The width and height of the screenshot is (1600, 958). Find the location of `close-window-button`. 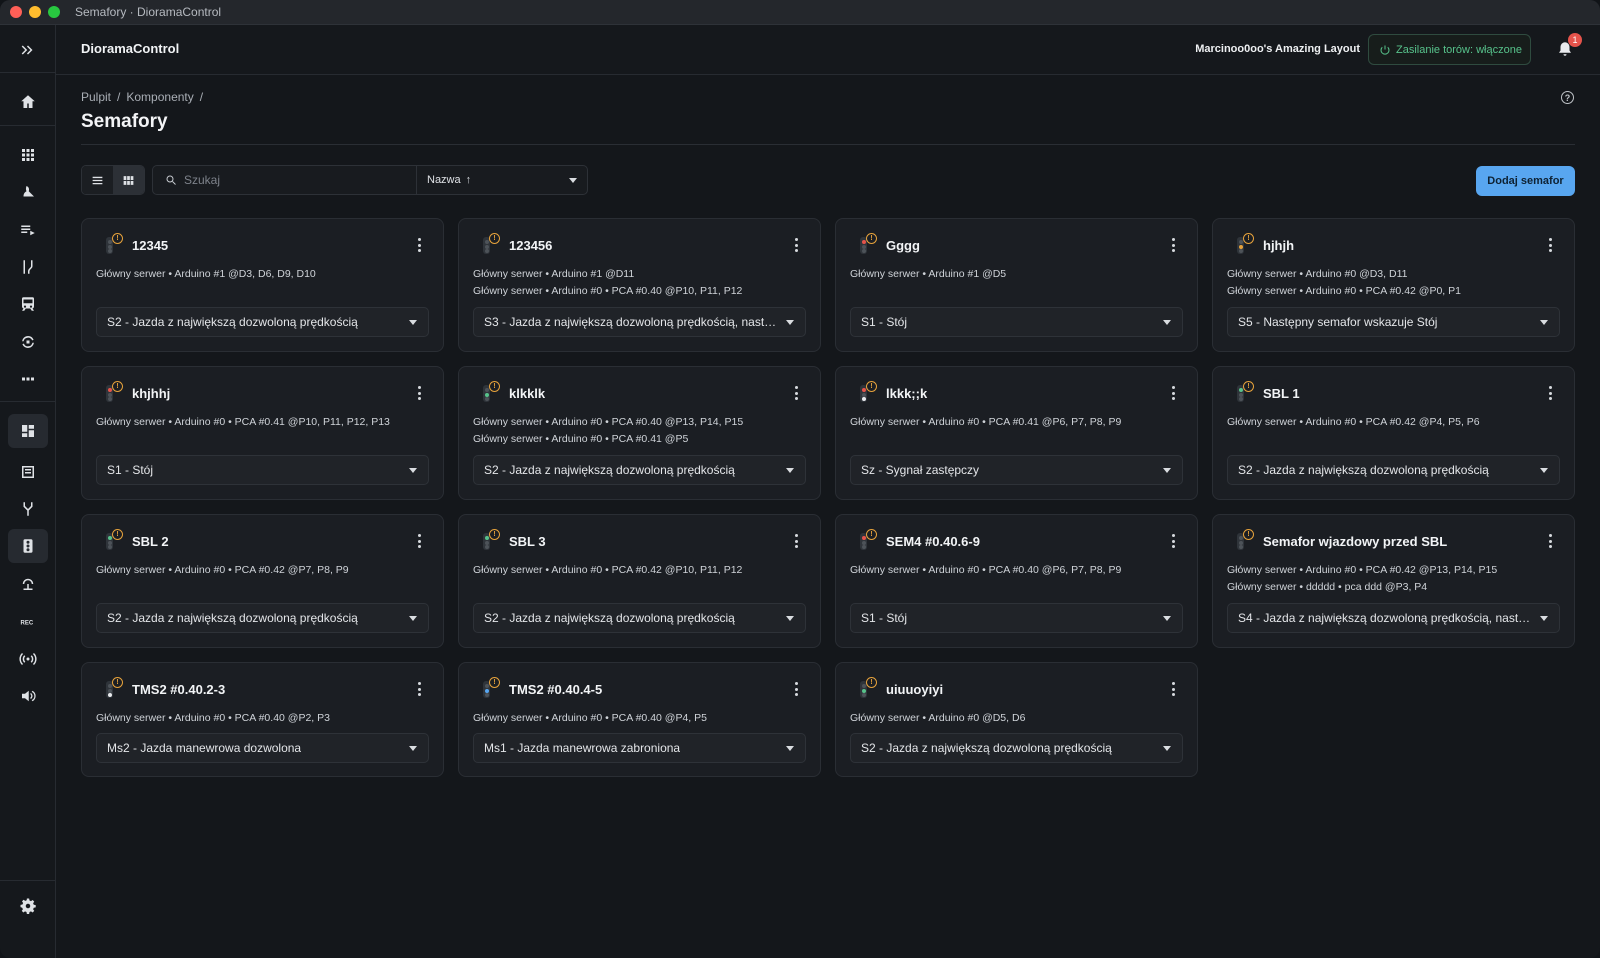

close-window-button is located at coordinates (16, 12).